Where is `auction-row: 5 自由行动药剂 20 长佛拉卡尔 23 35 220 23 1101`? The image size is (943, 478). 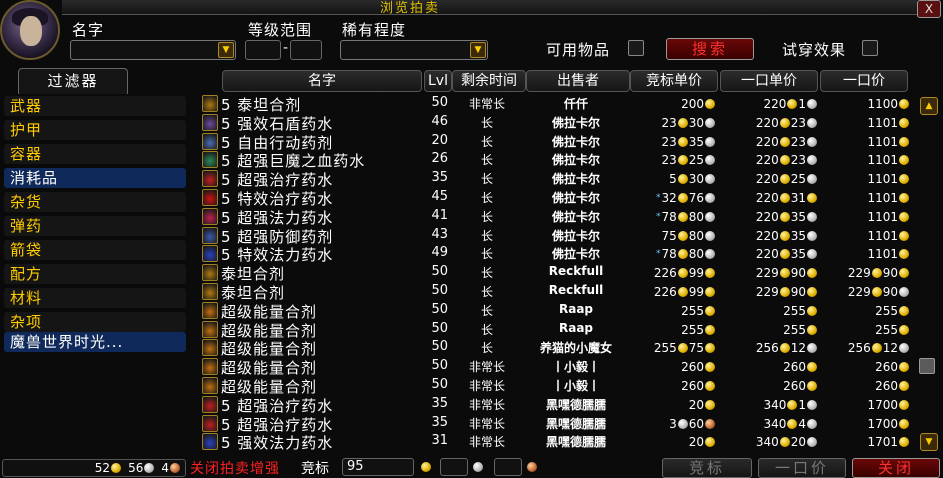 auction-row: 5 自由行动药剂 20 长佛拉卡尔 23 35 220 23 1101 is located at coordinates (556, 142).